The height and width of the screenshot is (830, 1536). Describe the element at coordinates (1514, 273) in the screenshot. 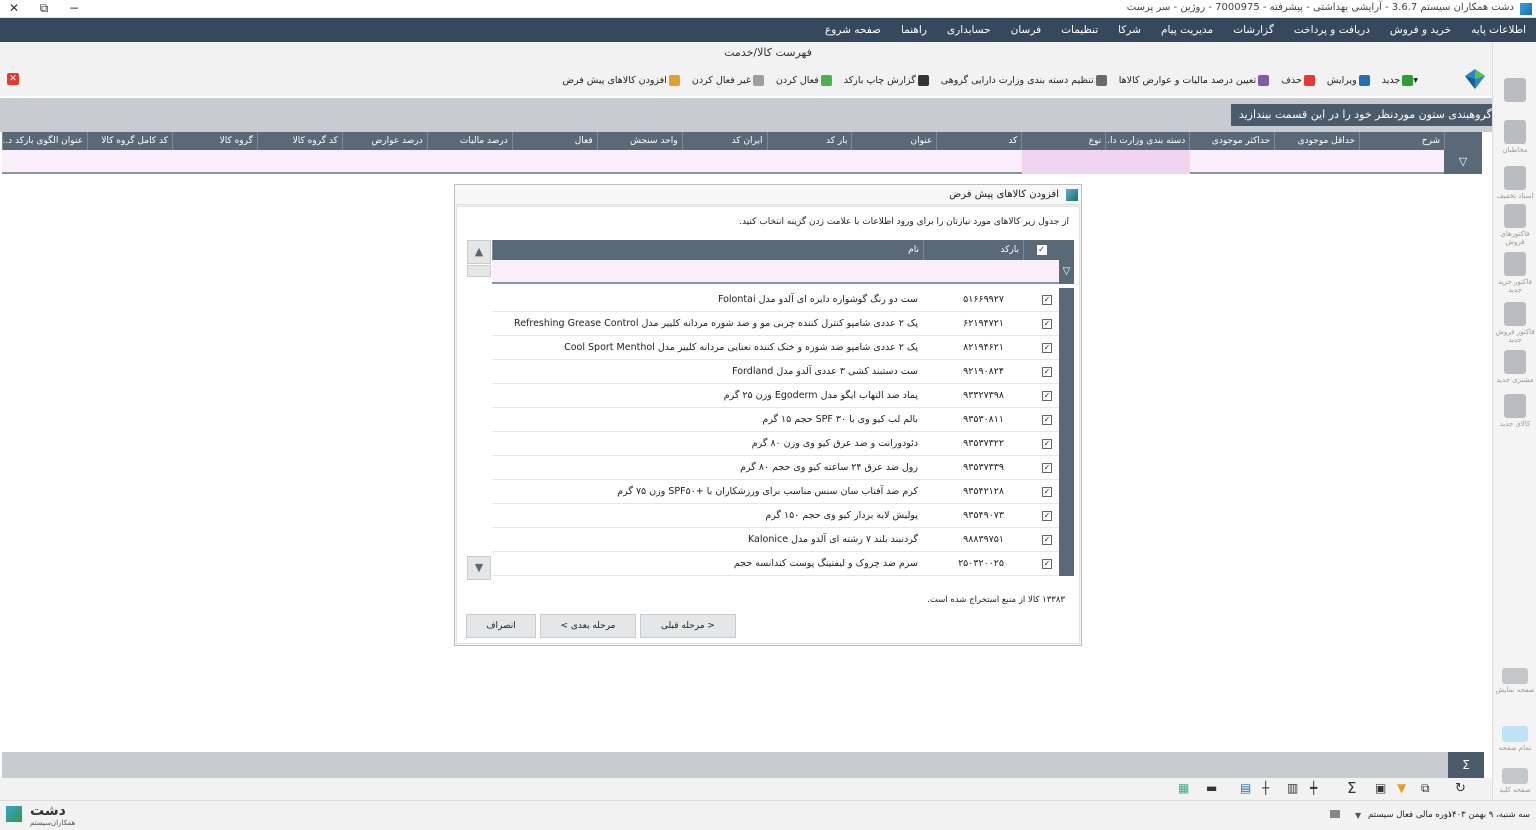

I see `sidebar-item-4: فاکتور خرید جدید` at that location.